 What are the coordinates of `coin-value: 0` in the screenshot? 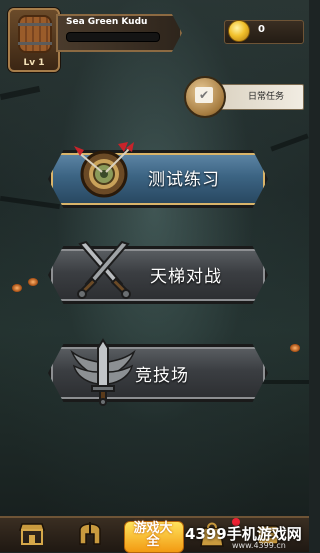 It's located at (261, 29).